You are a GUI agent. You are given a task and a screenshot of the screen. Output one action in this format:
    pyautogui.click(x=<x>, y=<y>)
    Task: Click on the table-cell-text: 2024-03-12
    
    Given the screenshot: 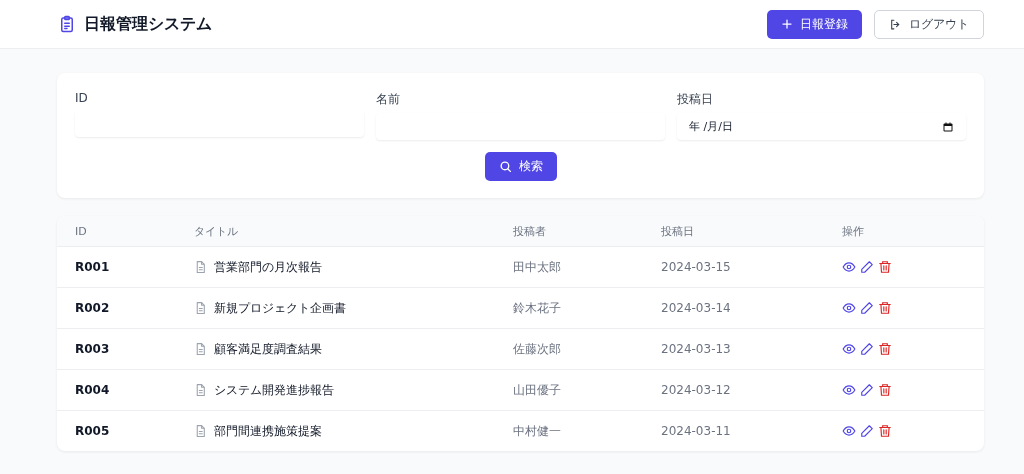 What is the action you would take?
    pyautogui.click(x=696, y=390)
    